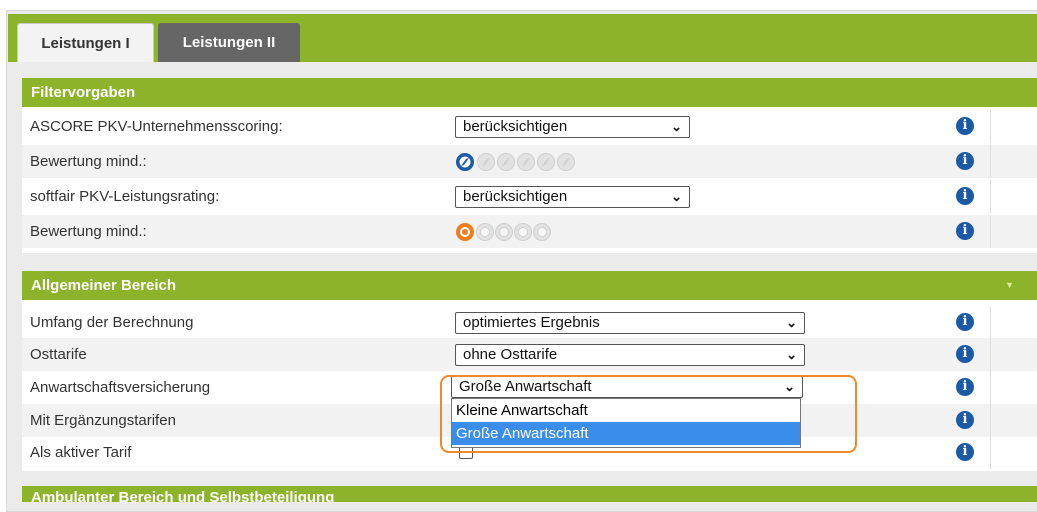 The image size is (1037, 512). What do you see at coordinates (1009, 285) in the screenshot?
I see `collapse-caret-icon: ▼` at bounding box center [1009, 285].